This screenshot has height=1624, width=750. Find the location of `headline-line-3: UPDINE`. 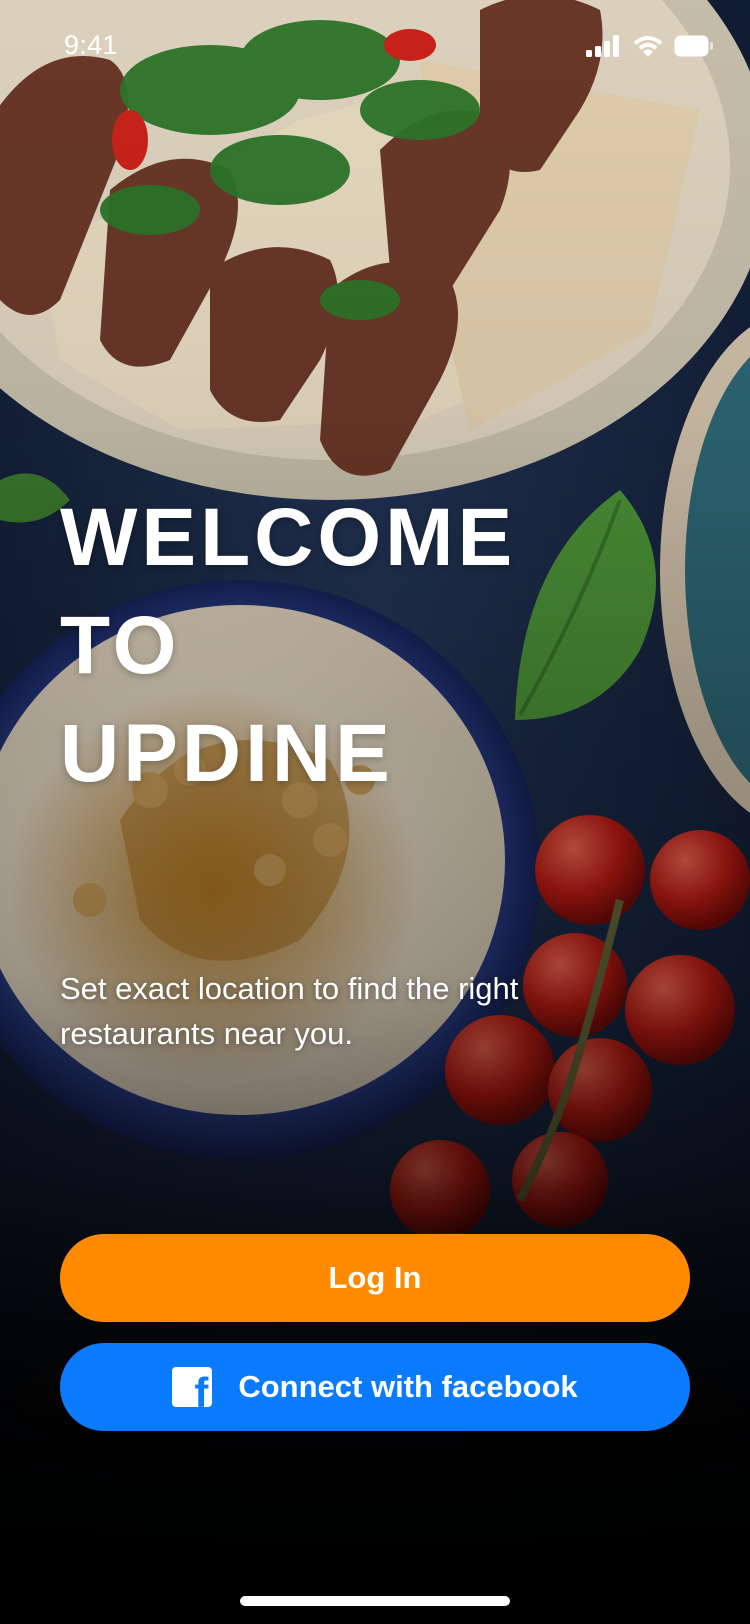

headline-line-3: UPDINE is located at coordinates (227, 753).